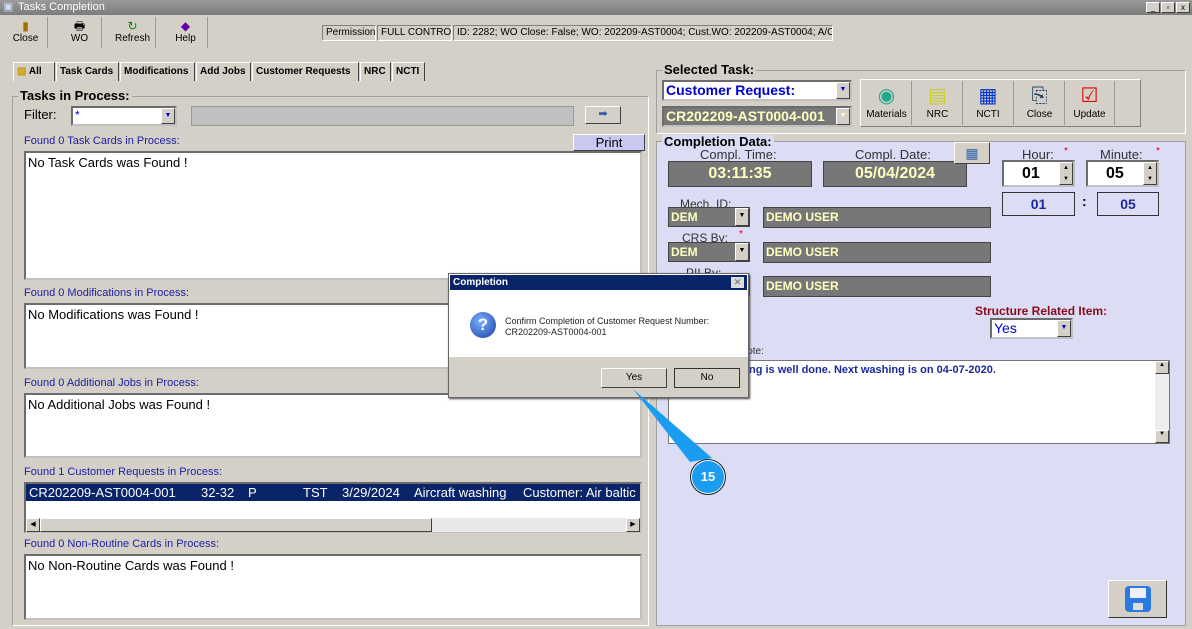 This screenshot has height=629, width=1192. I want to click on callout-pointer, so click(672, 425).